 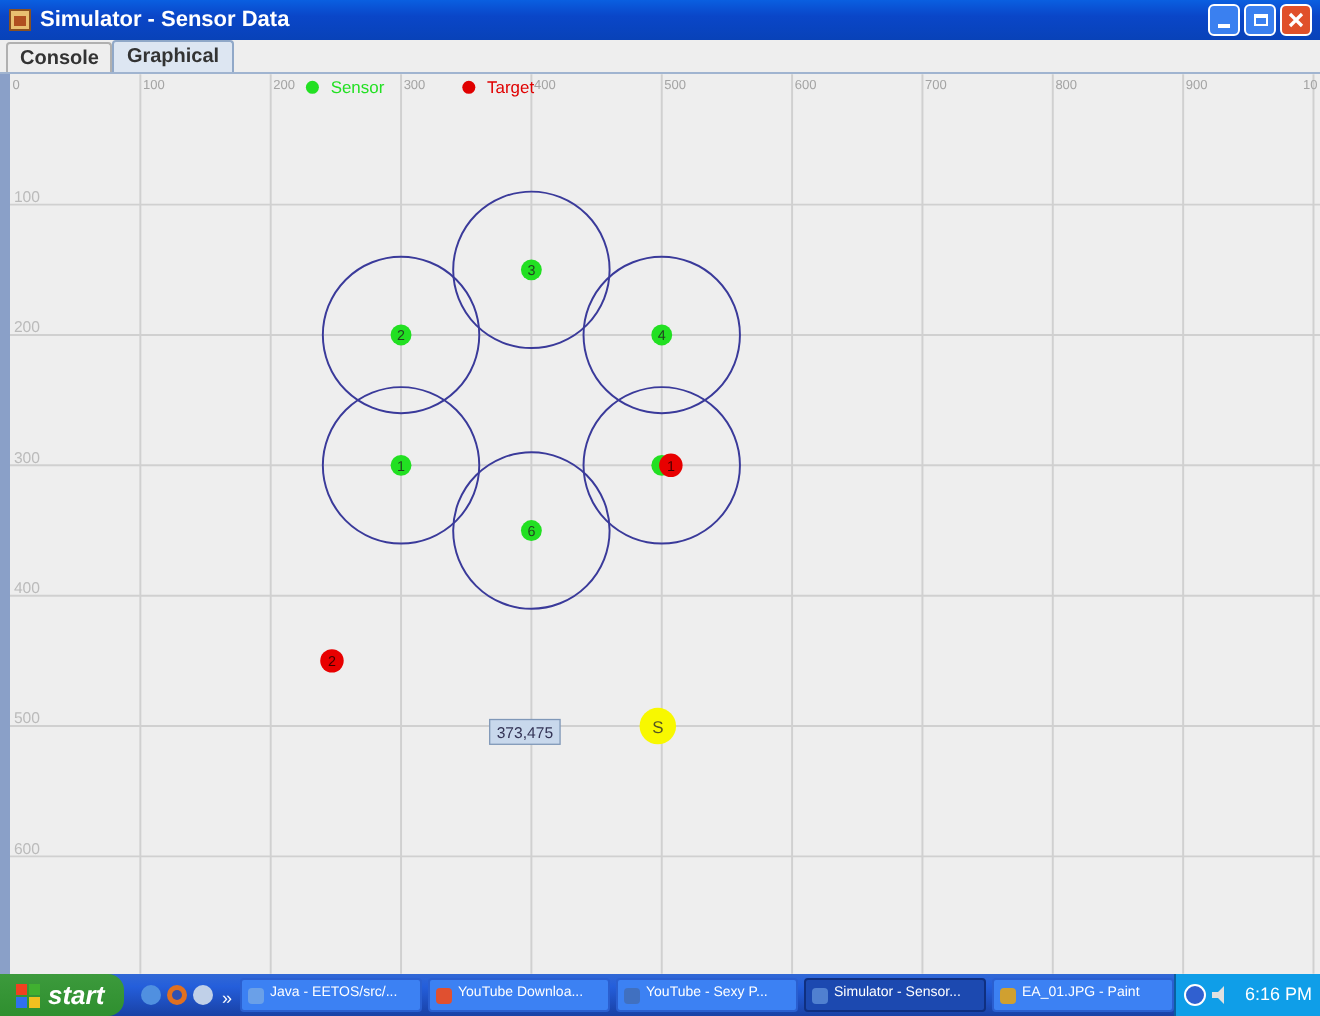 What do you see at coordinates (203, 995) in the screenshot?
I see `browser-icon` at bounding box center [203, 995].